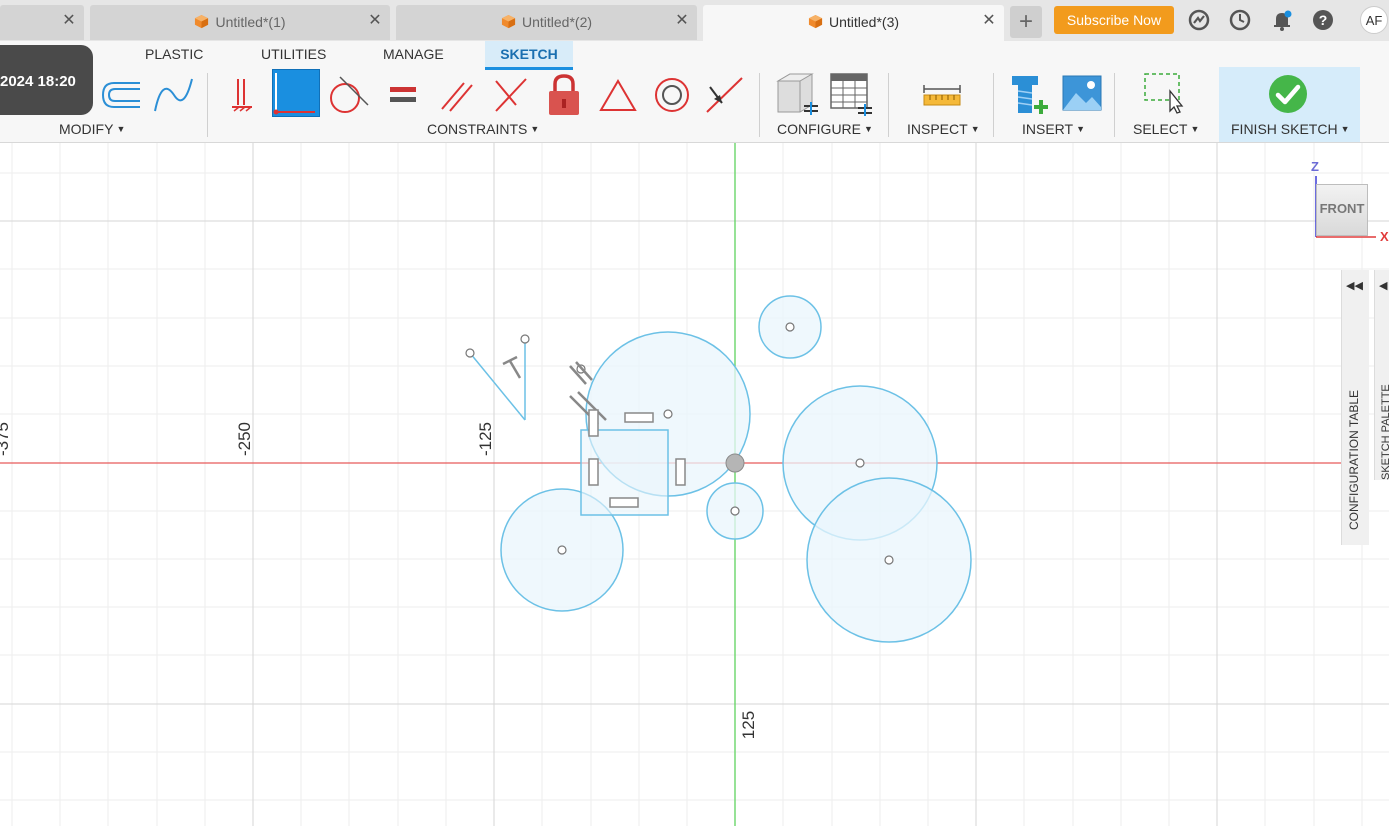  I want to click on fix-lock-icon, so click(564, 95).